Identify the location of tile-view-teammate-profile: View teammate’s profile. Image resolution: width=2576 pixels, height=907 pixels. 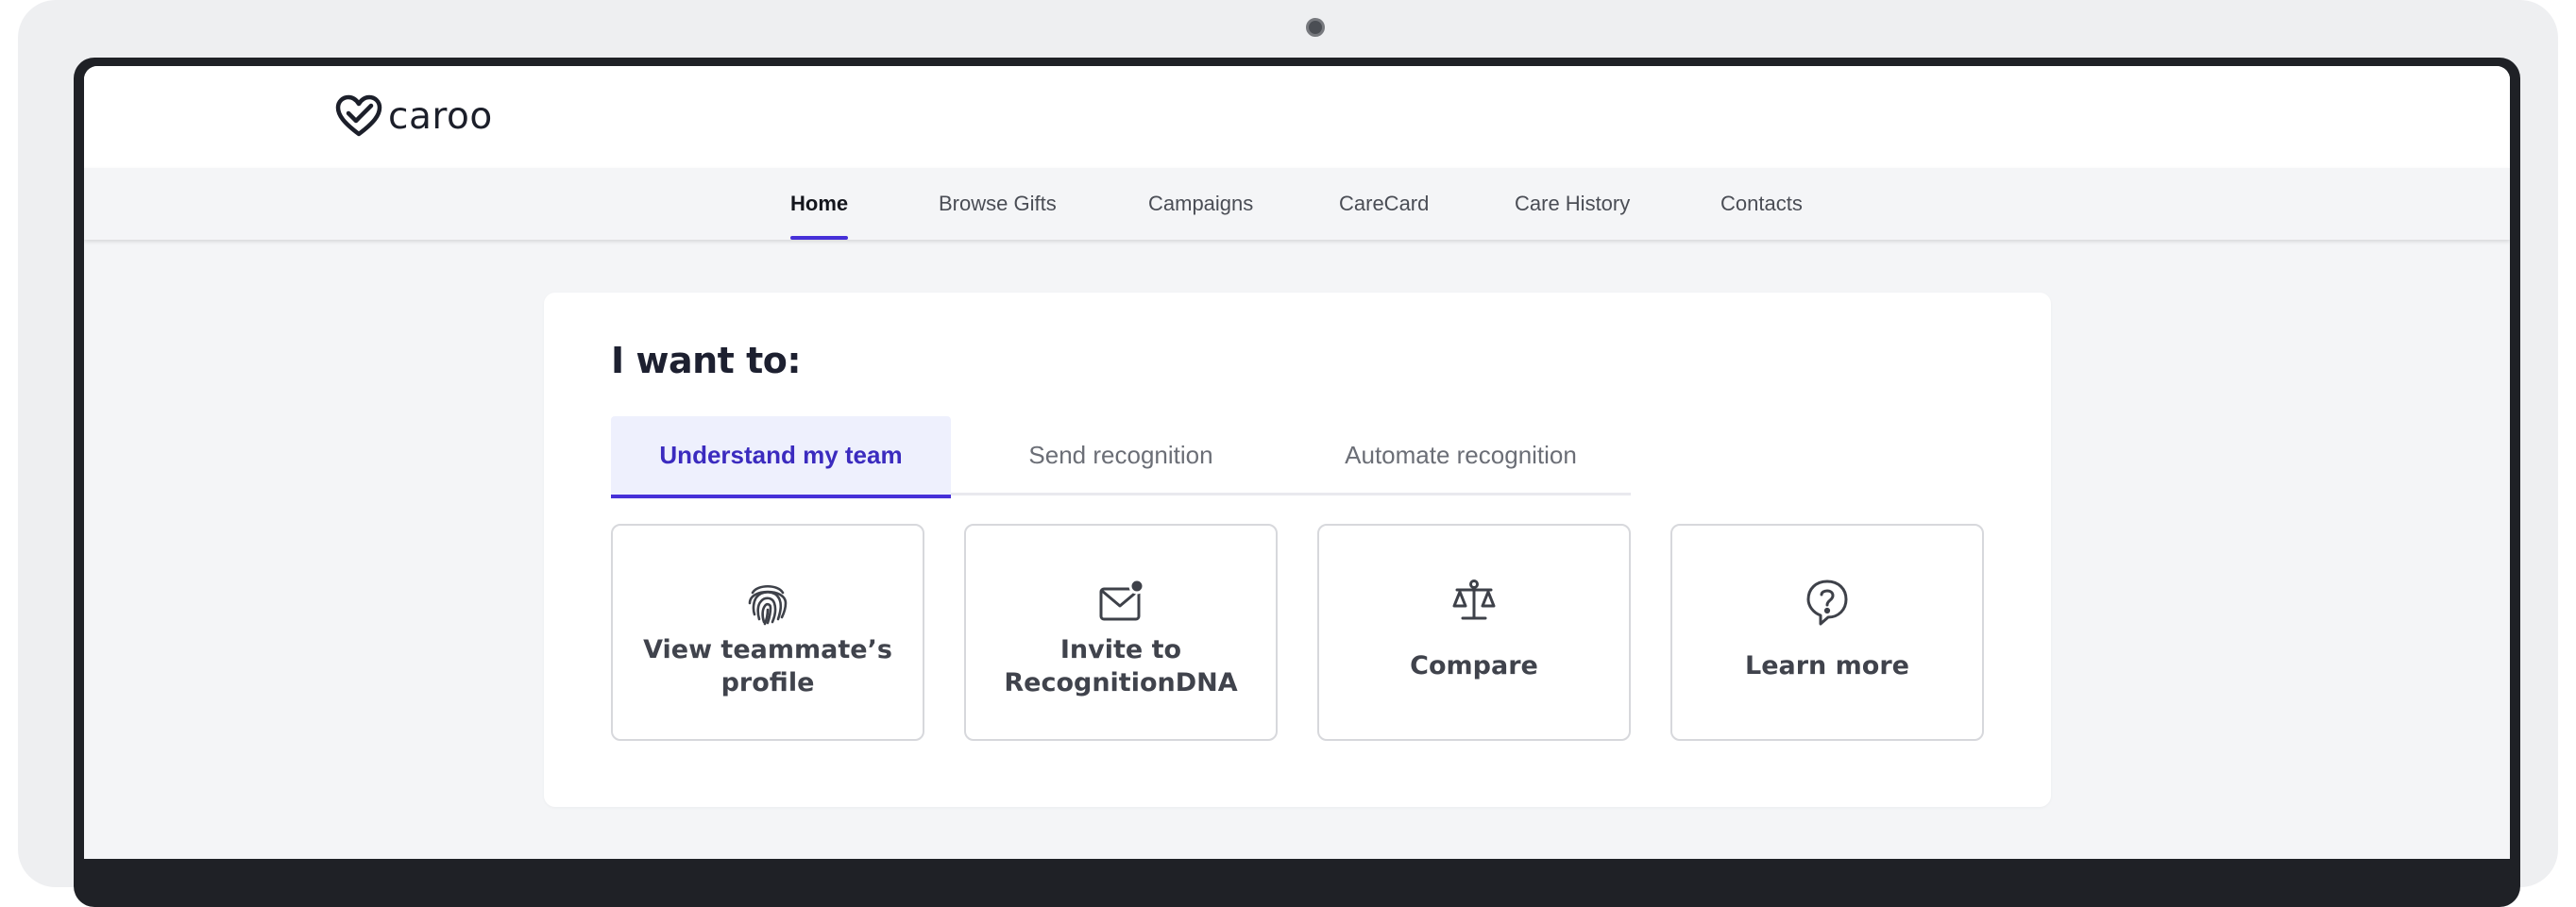
(767, 632).